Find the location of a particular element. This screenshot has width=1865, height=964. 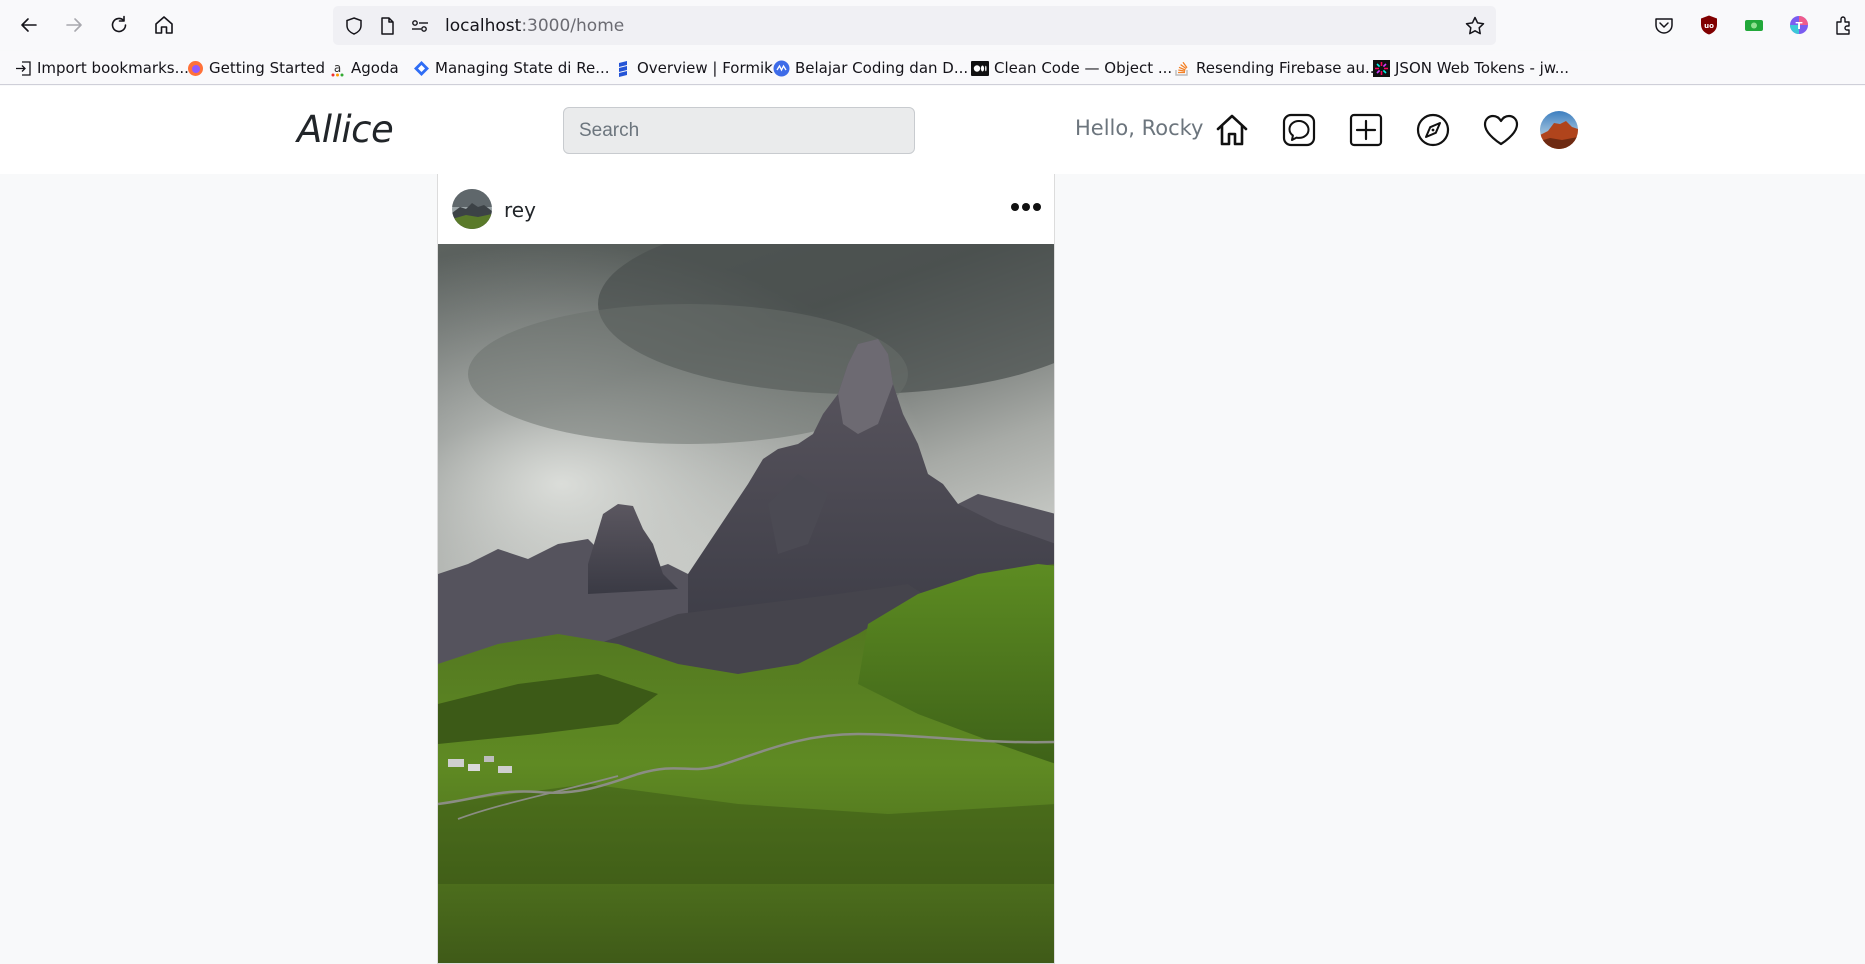

svg-text: uo is located at coordinates (1709, 26).